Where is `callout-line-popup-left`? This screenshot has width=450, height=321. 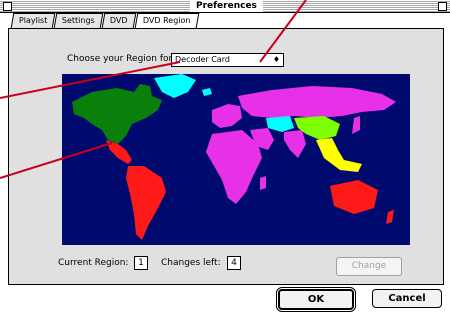
callout-line-popup-left is located at coordinates (90, 80).